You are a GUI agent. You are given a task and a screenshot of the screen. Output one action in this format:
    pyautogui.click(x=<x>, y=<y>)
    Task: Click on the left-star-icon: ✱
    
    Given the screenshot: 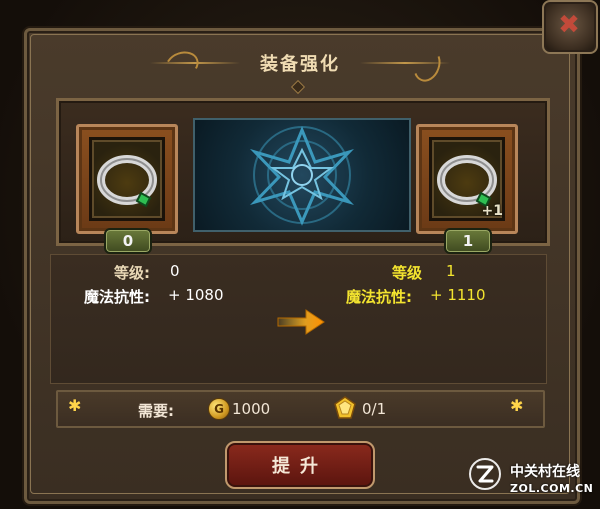 What is the action you would take?
    pyautogui.click(x=75, y=405)
    